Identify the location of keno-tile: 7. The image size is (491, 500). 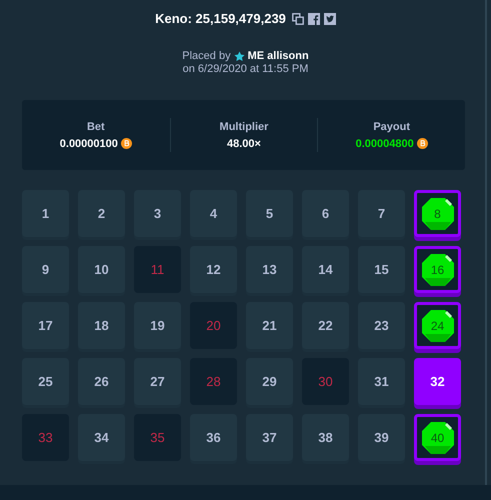
(381, 213).